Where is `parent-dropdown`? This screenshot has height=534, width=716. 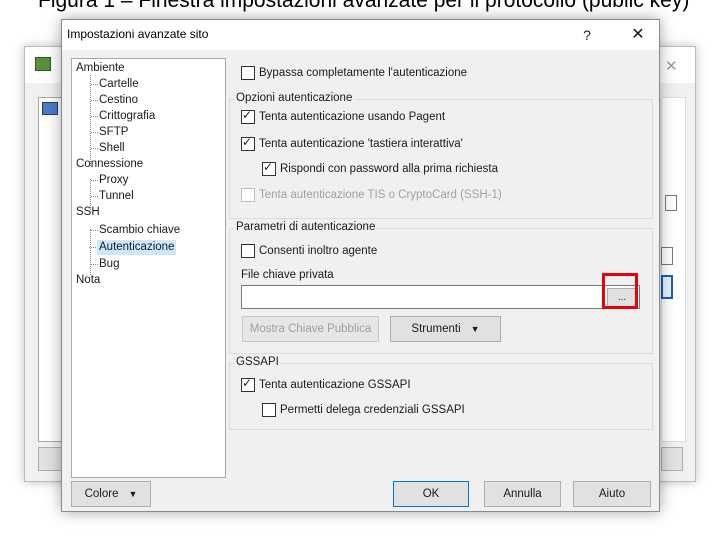
parent-dropdown is located at coordinates (667, 287).